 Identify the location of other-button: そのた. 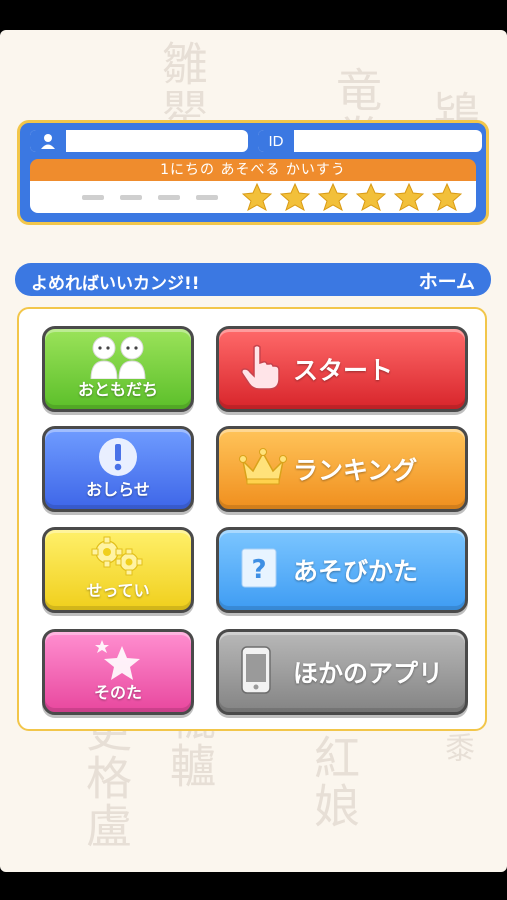
(118, 672).